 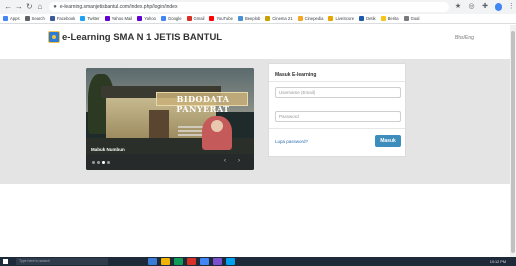 I want to click on slide-person-photo, so click(x=217, y=133).